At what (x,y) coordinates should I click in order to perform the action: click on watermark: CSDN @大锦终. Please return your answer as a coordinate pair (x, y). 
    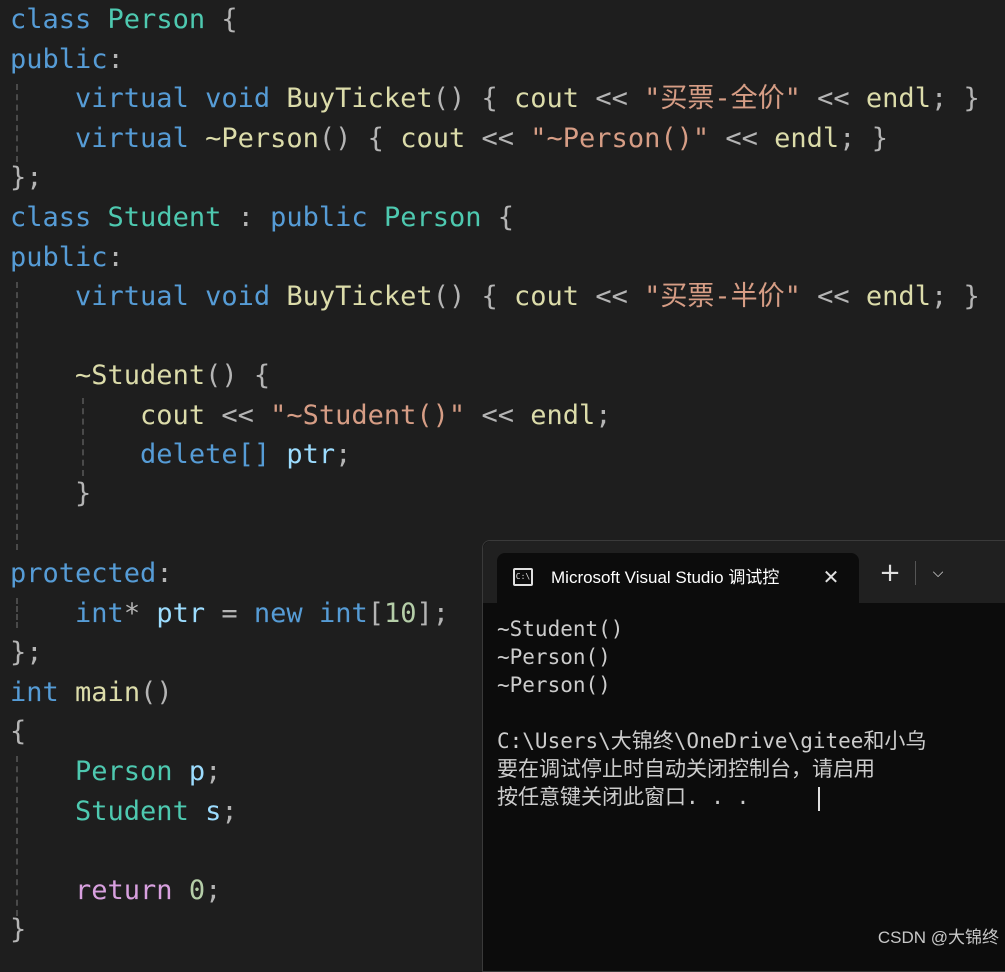
    Looking at the image, I should click on (938, 937).